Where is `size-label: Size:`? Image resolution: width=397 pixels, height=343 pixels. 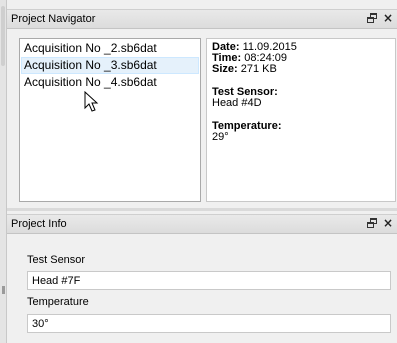 size-label: Size: is located at coordinates (225, 69).